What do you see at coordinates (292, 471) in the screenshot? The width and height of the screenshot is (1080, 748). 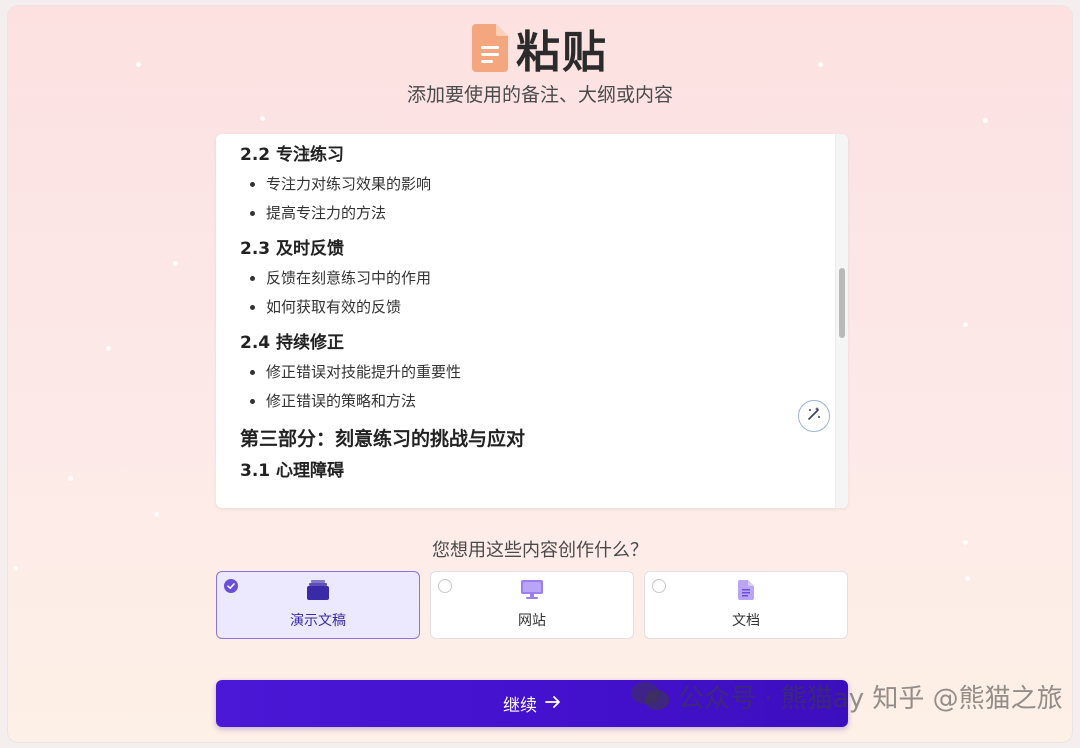 I see `section-heading: 3.1 心理障碍` at bounding box center [292, 471].